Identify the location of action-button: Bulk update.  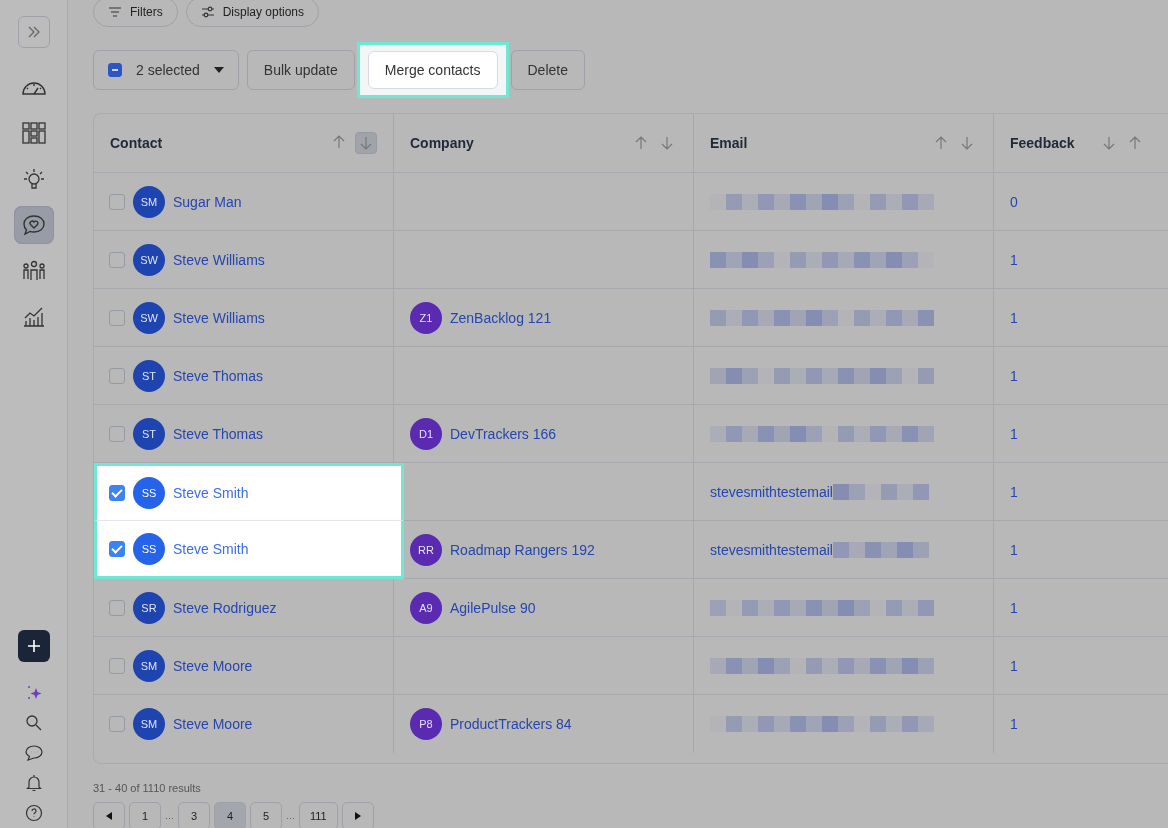
(300, 70).